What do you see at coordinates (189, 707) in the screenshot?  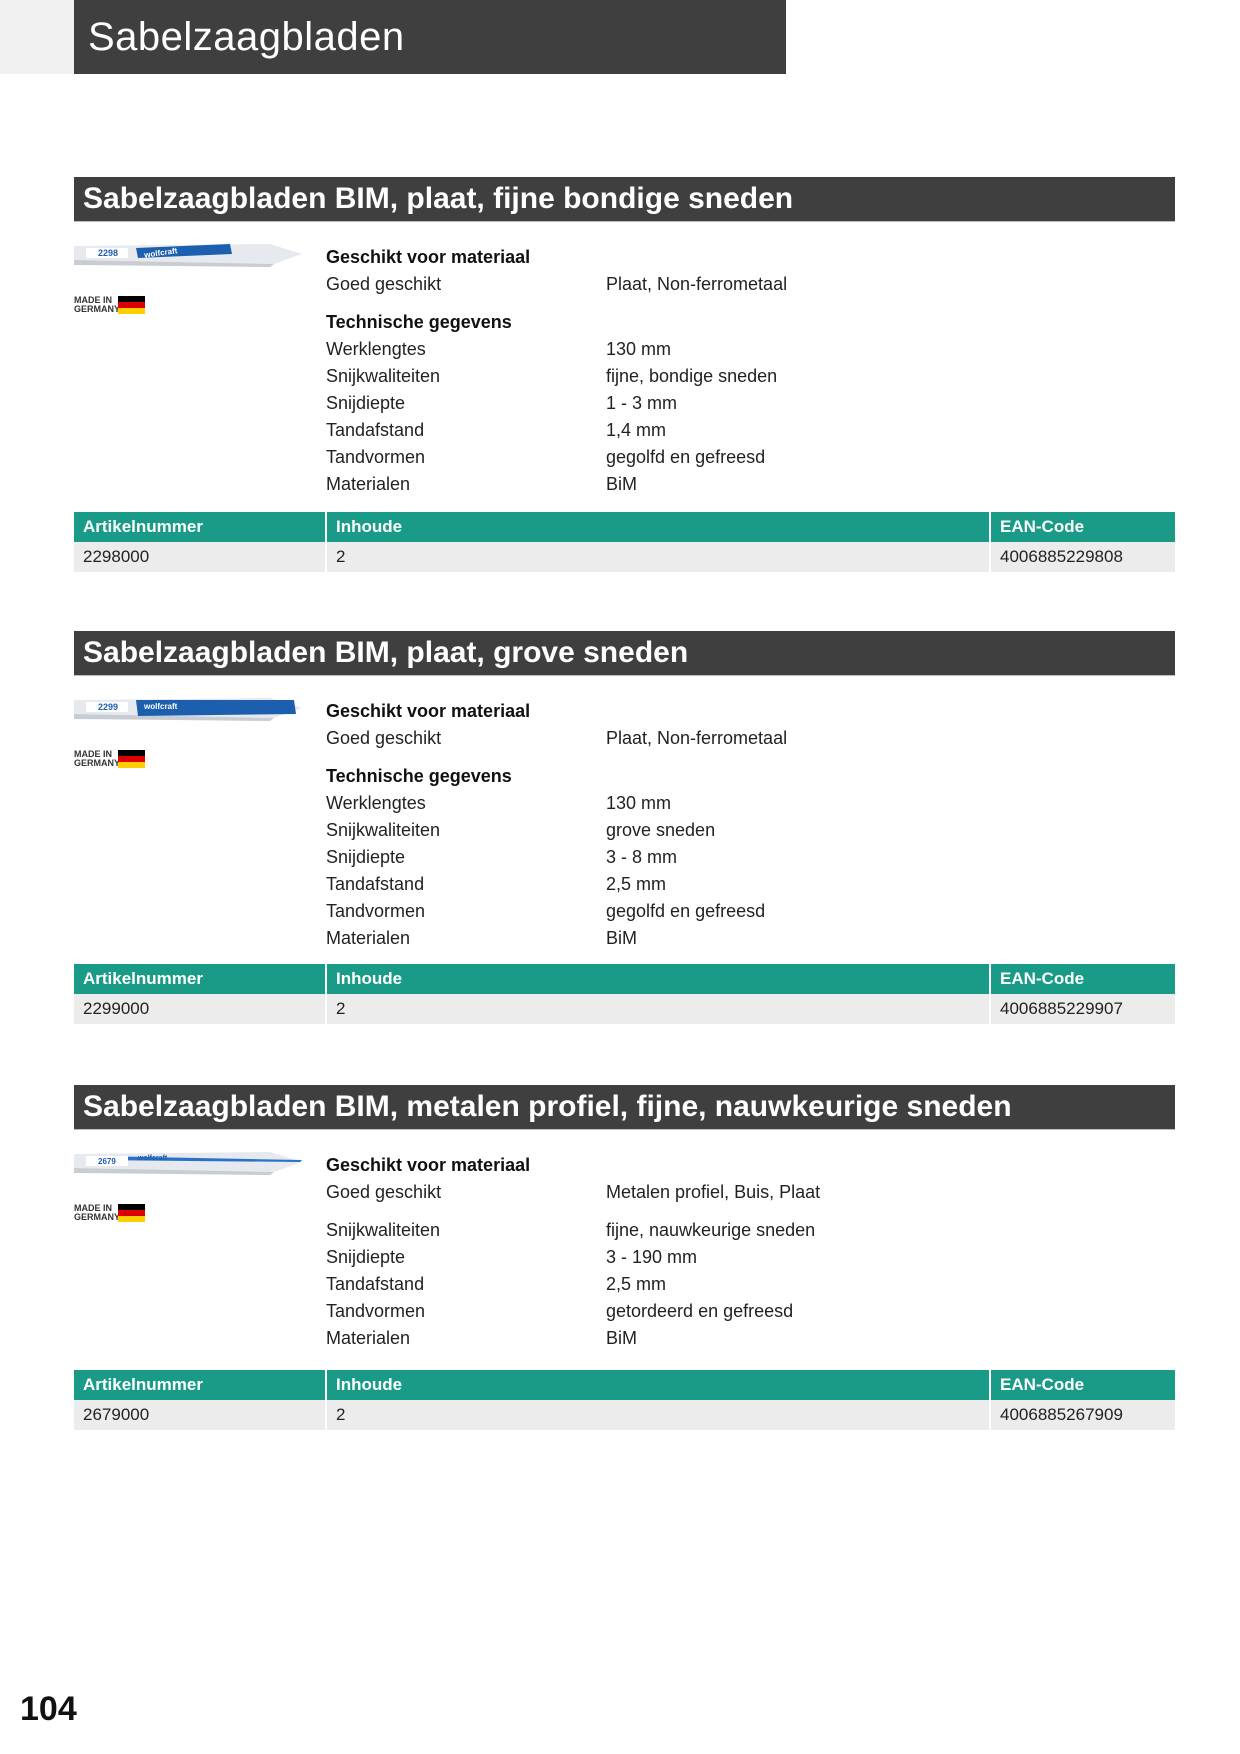 I see `saw-blade-image: 2299 wolfcraft` at bounding box center [189, 707].